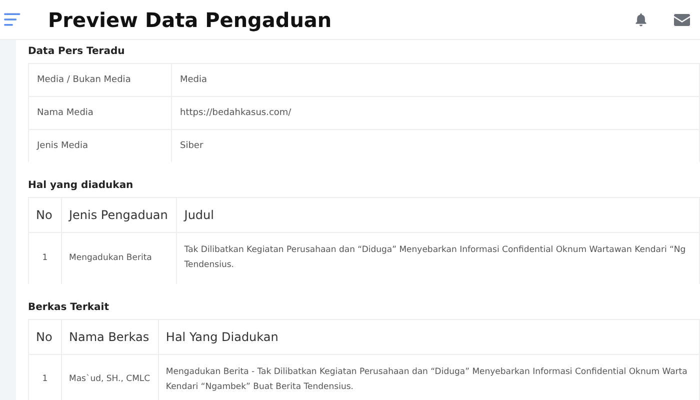 The width and height of the screenshot is (700, 400). Describe the element at coordinates (436, 146) in the screenshot. I see `table-cell: Siber` at that location.